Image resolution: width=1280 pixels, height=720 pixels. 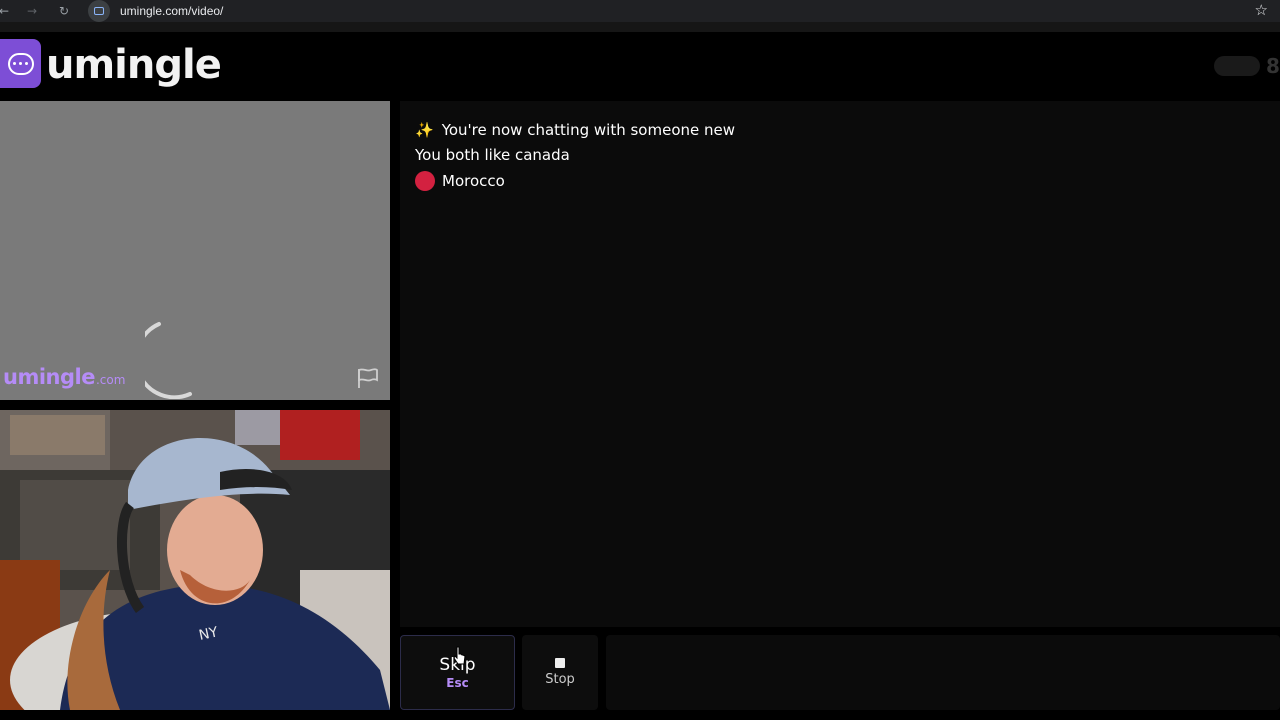 What do you see at coordinates (943, 672) in the screenshot?
I see `chat-message-input` at bounding box center [943, 672].